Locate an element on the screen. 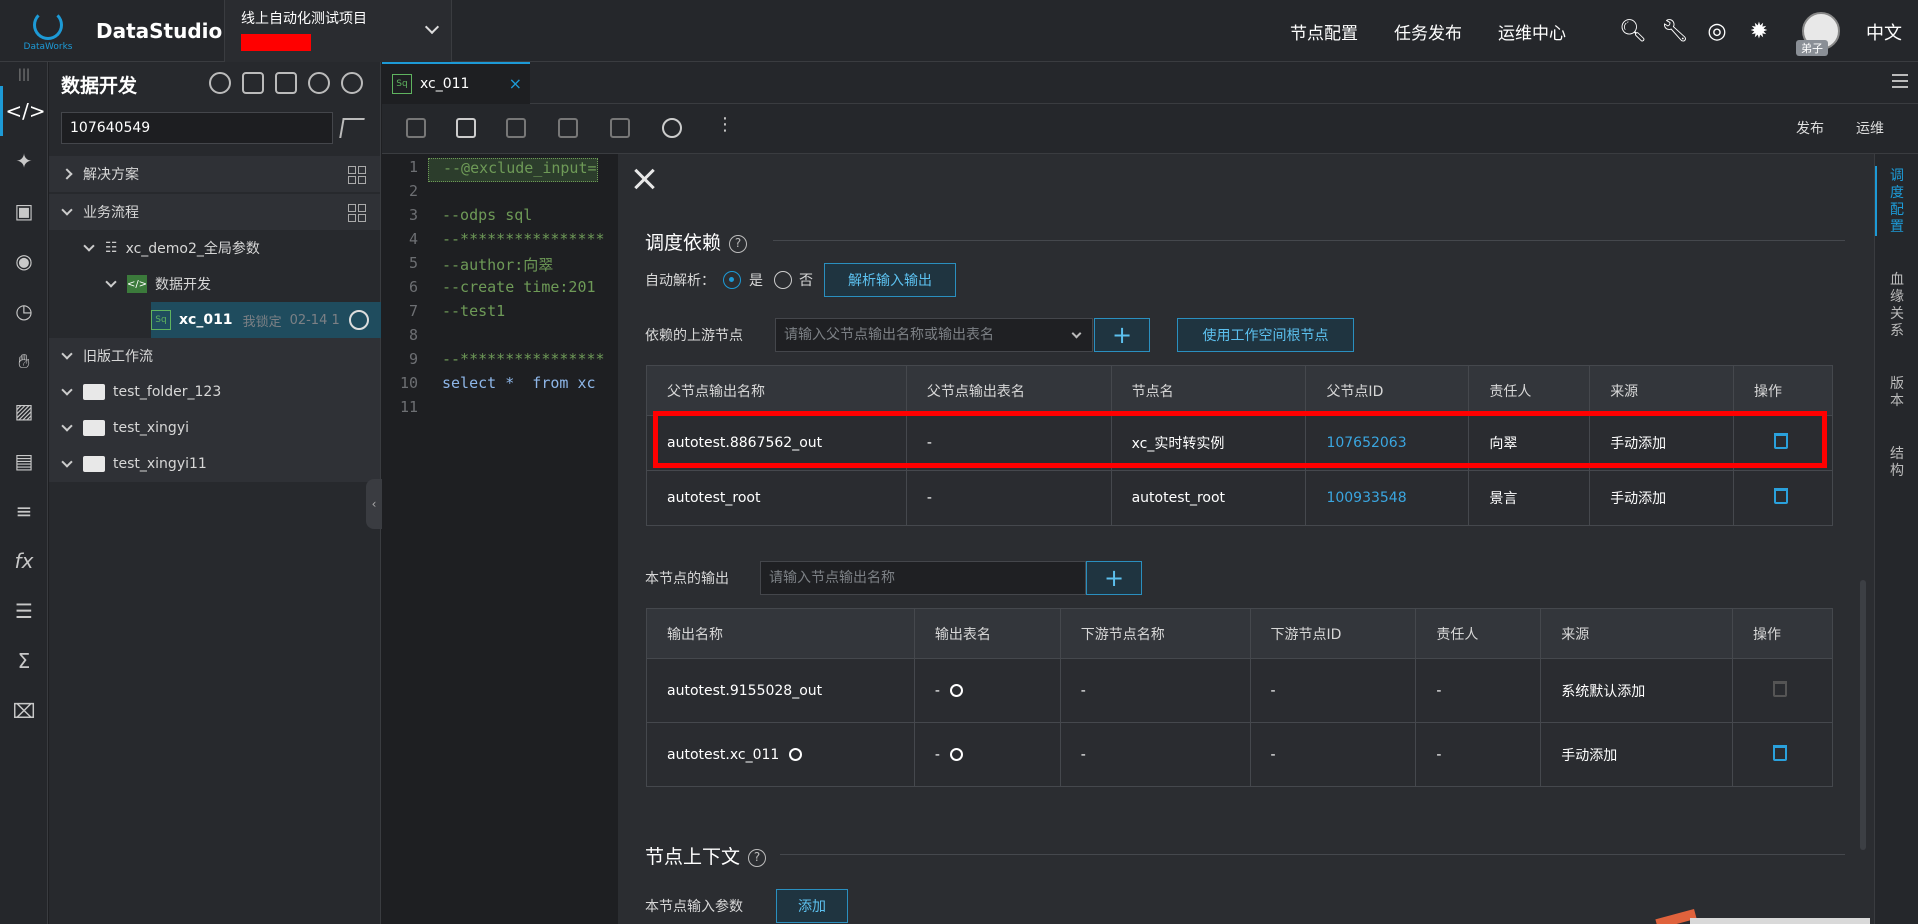  nav-task-publish: 任务发布 is located at coordinates (1428, 31).